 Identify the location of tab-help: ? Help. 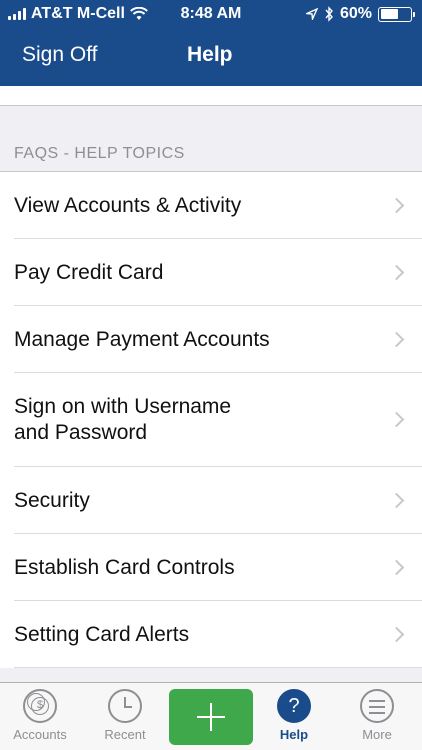
(294, 715).